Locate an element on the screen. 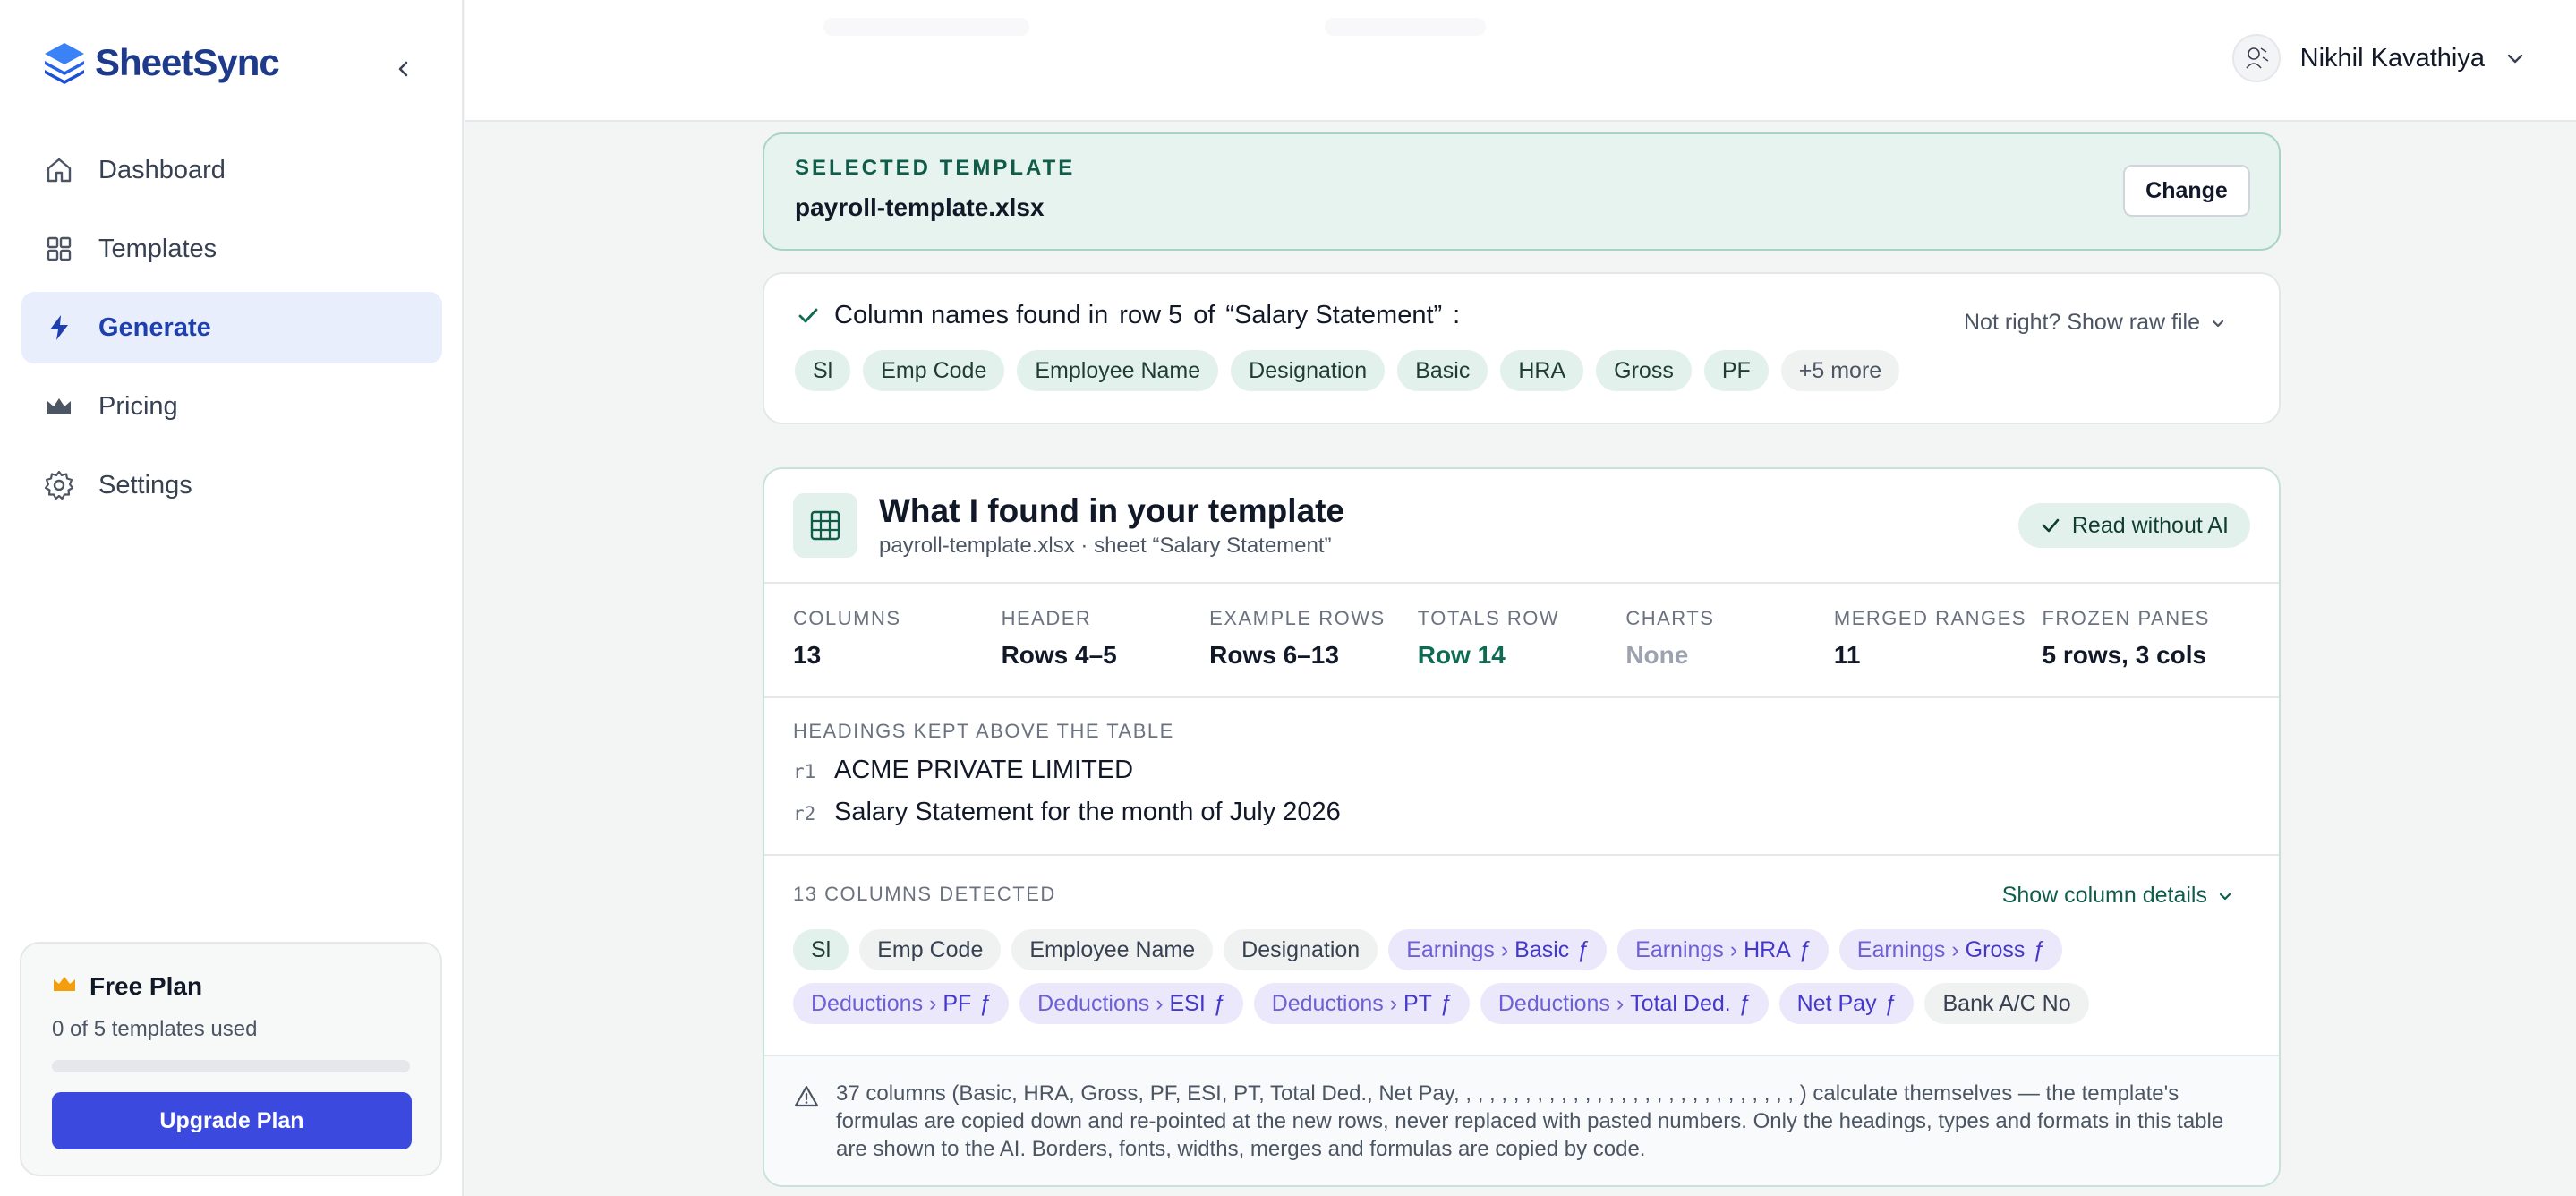 This screenshot has height=1196, width=2576. column-chip: Designation is located at coordinates (1308, 370).